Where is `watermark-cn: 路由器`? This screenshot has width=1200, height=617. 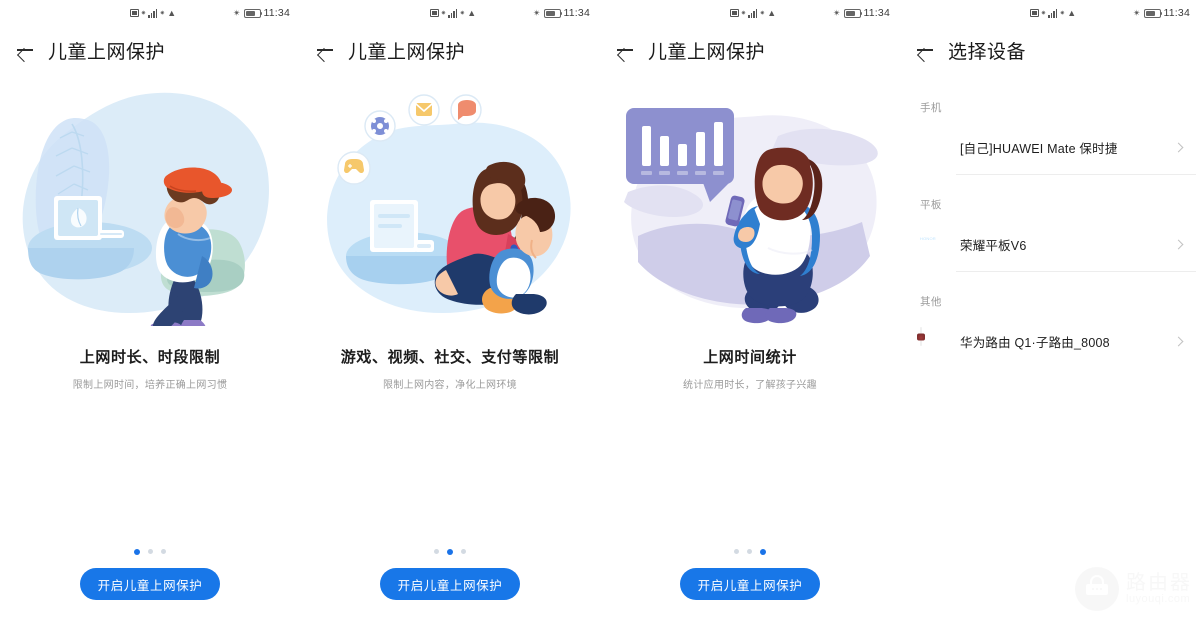
watermark-cn: 路由器 is located at coordinates (1159, 582).